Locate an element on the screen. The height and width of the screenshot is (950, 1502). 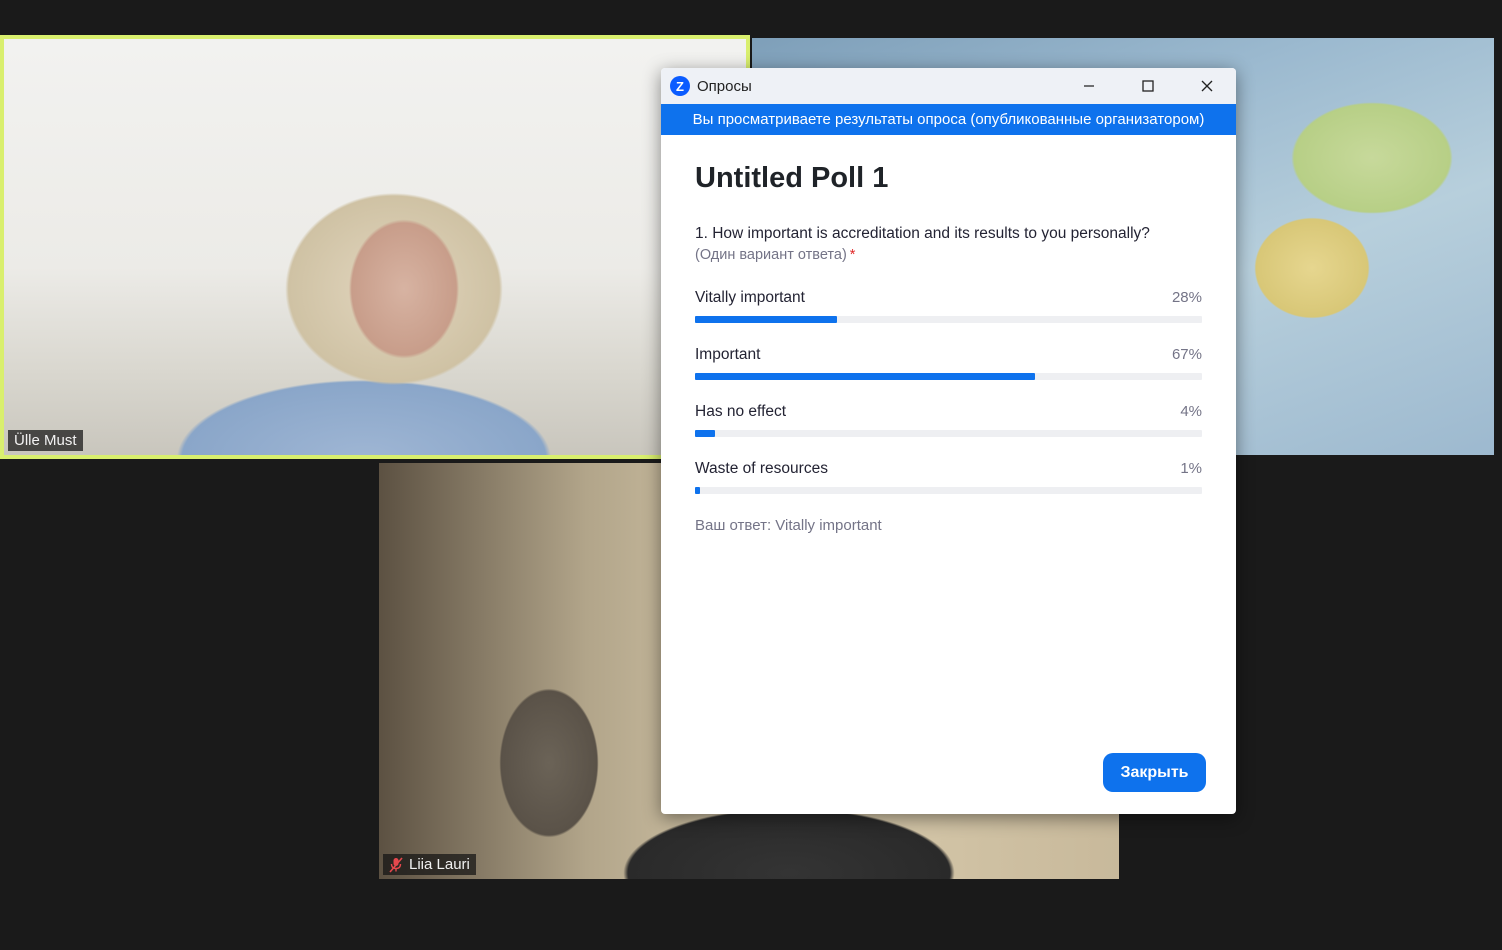
option-label: Important is located at coordinates (728, 354).